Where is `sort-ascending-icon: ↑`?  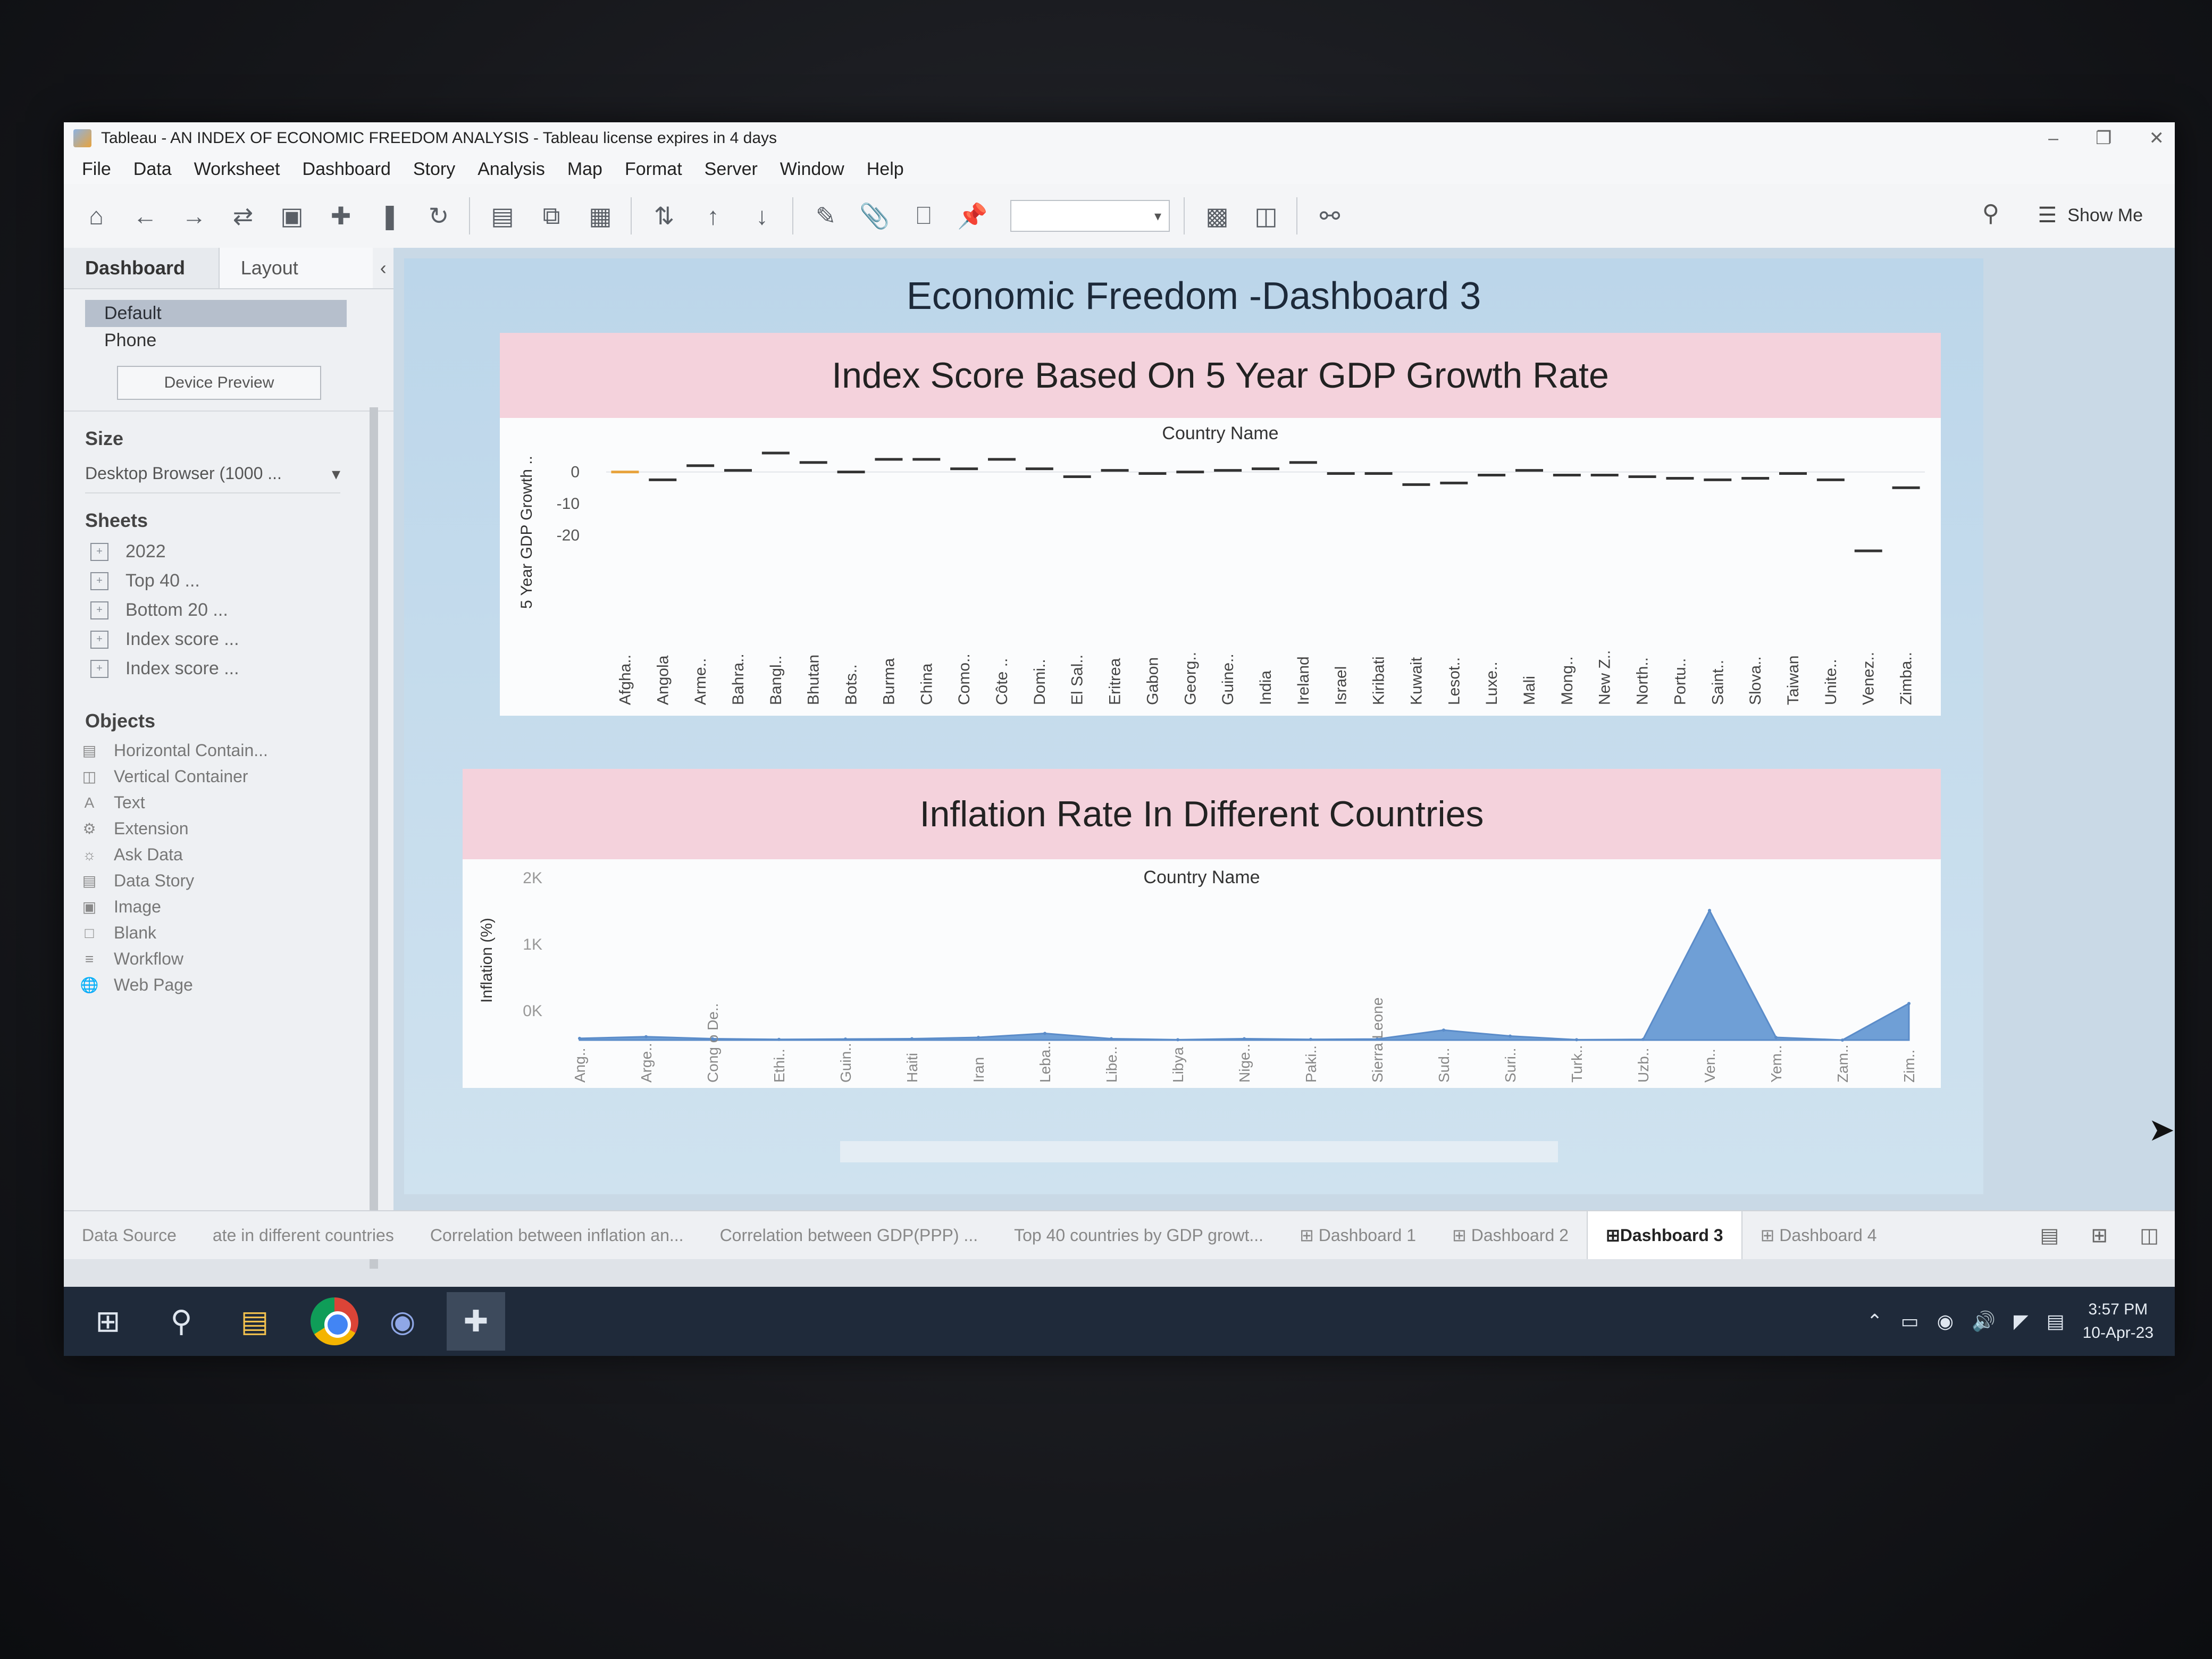 sort-ascending-icon: ↑ is located at coordinates (713, 215).